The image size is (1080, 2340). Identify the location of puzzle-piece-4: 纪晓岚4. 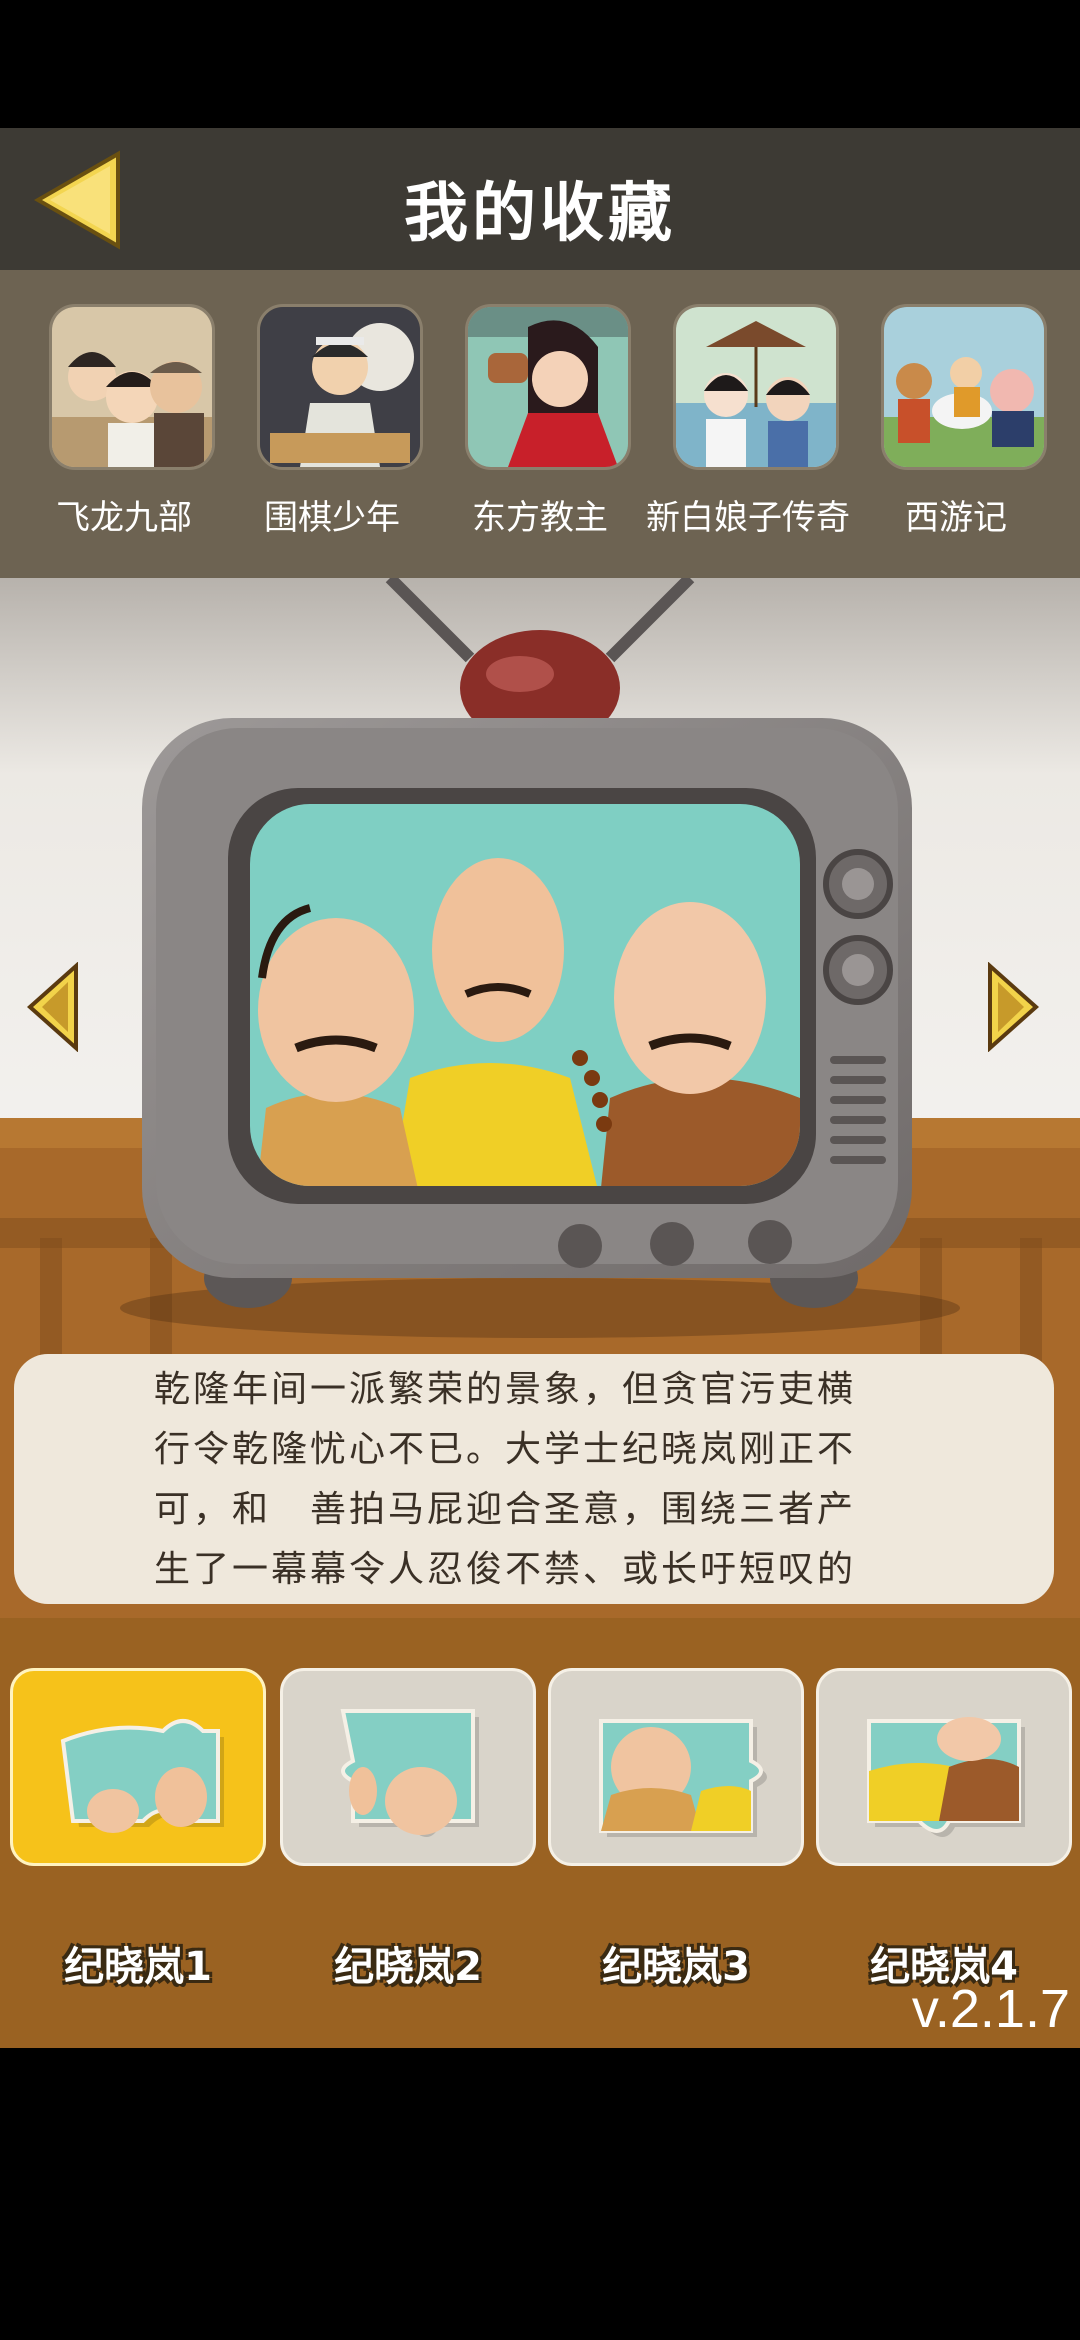
(944, 1829).